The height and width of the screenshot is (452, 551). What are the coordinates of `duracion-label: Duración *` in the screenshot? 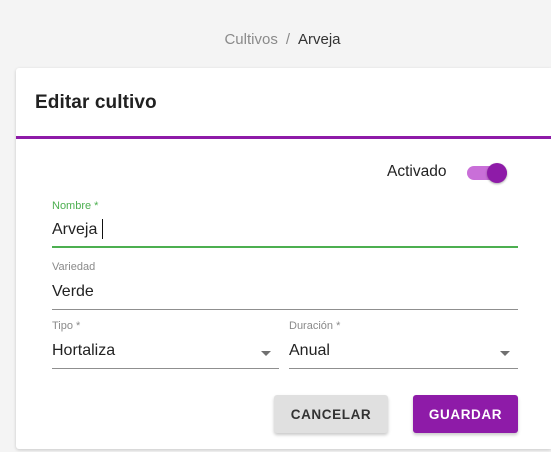 It's located at (315, 326).